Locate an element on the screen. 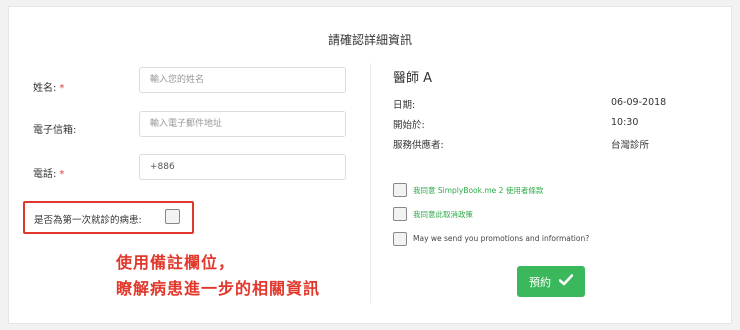 The width and height of the screenshot is (740, 330). column-divider is located at coordinates (370, 183).